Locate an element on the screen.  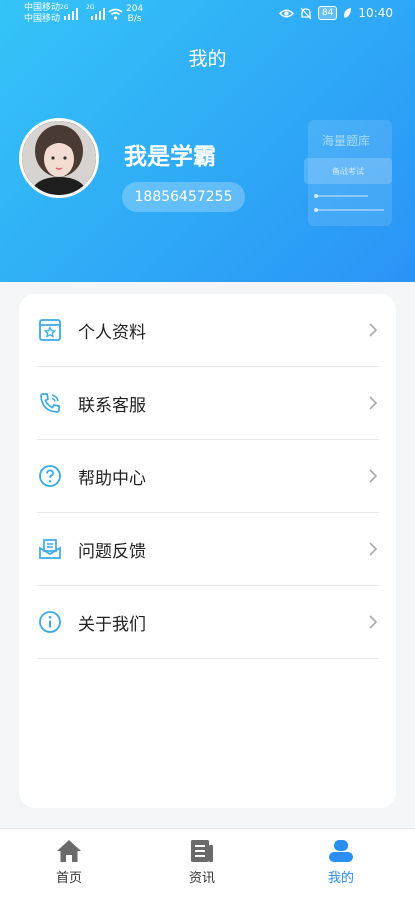
speed-value: 204 is located at coordinates (135, 9).